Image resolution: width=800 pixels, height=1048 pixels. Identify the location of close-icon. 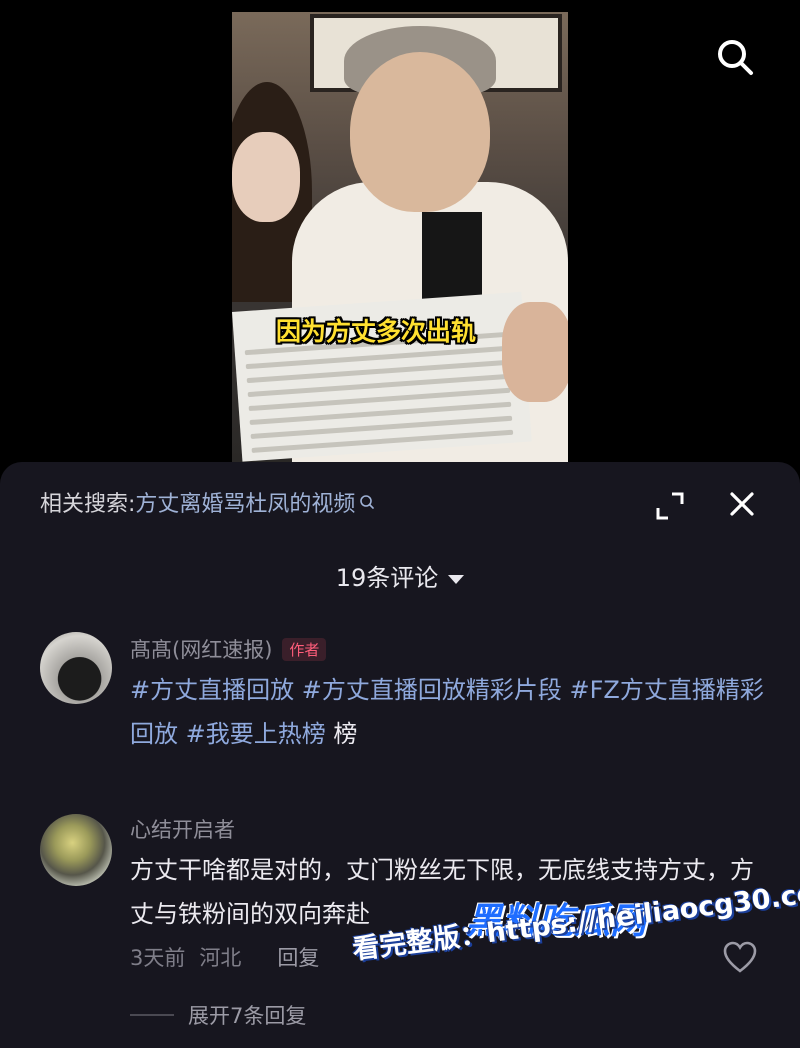
(742, 504).